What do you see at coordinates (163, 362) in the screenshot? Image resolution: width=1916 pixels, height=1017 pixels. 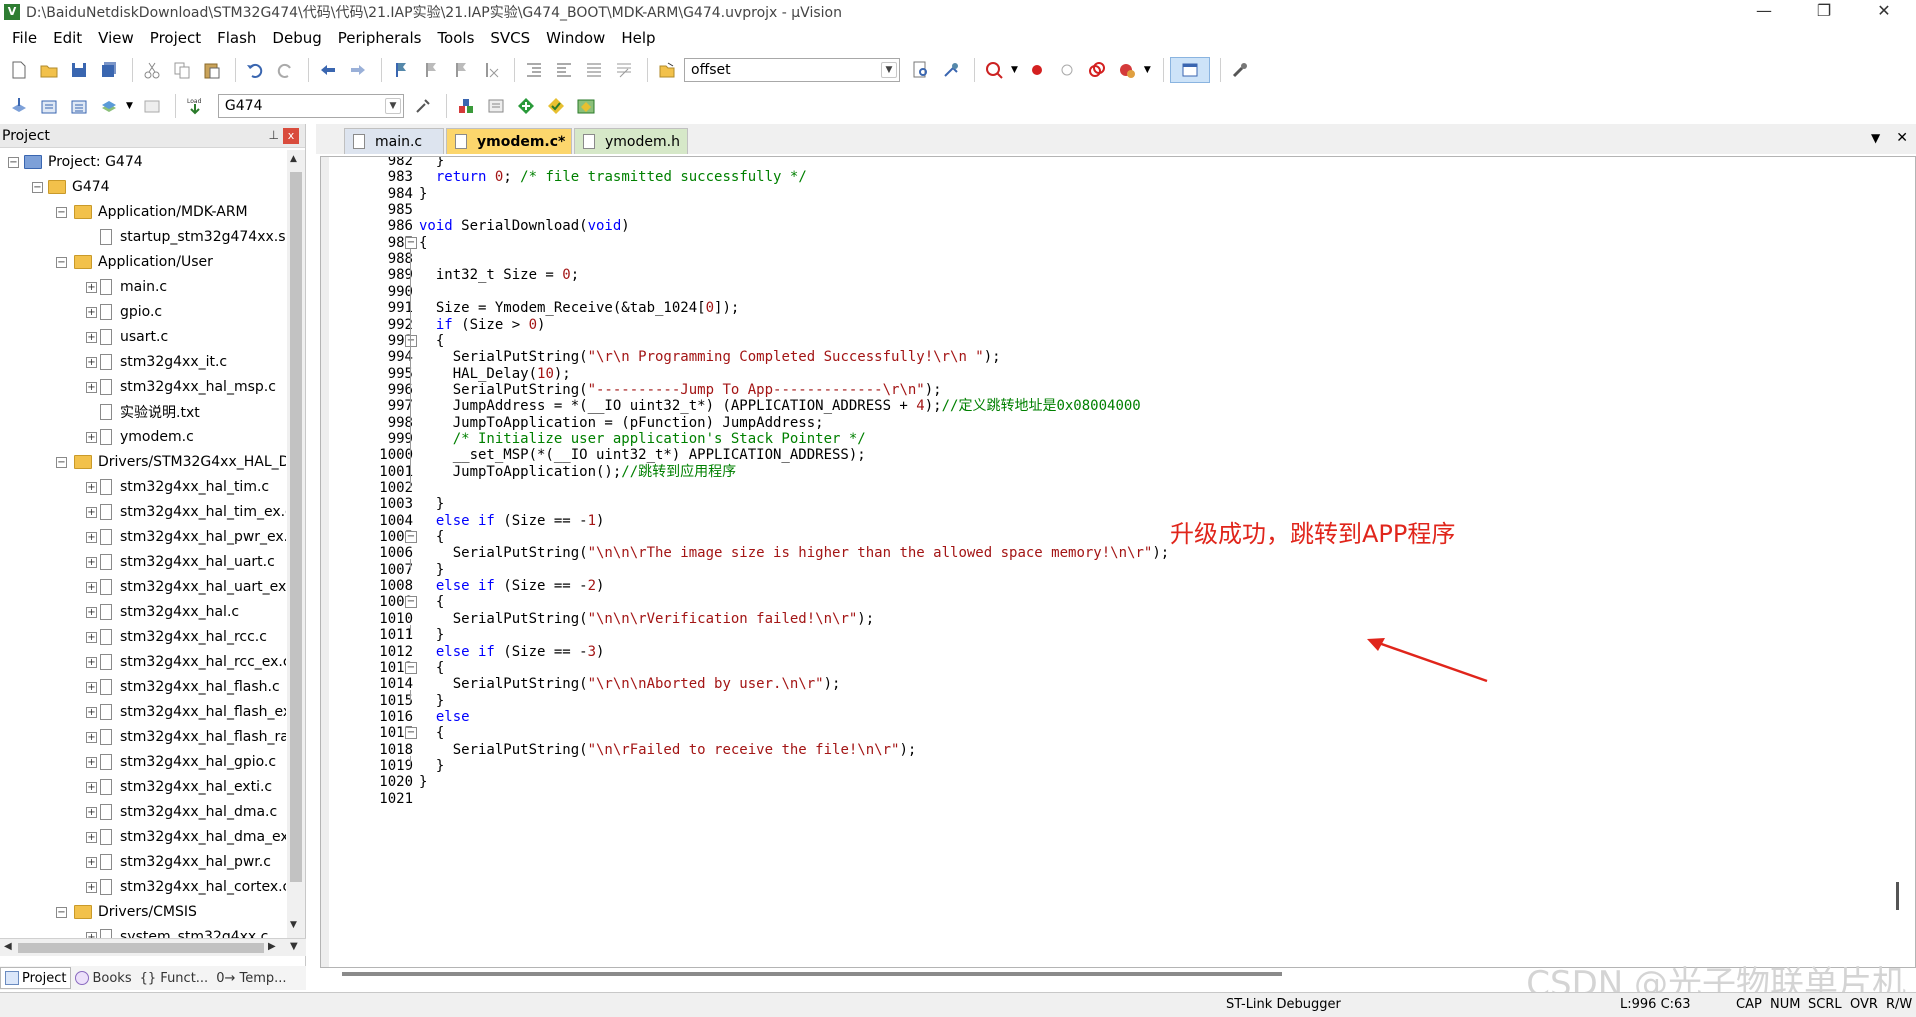 I see `tree-item: stm32g4xx_it.c` at bounding box center [163, 362].